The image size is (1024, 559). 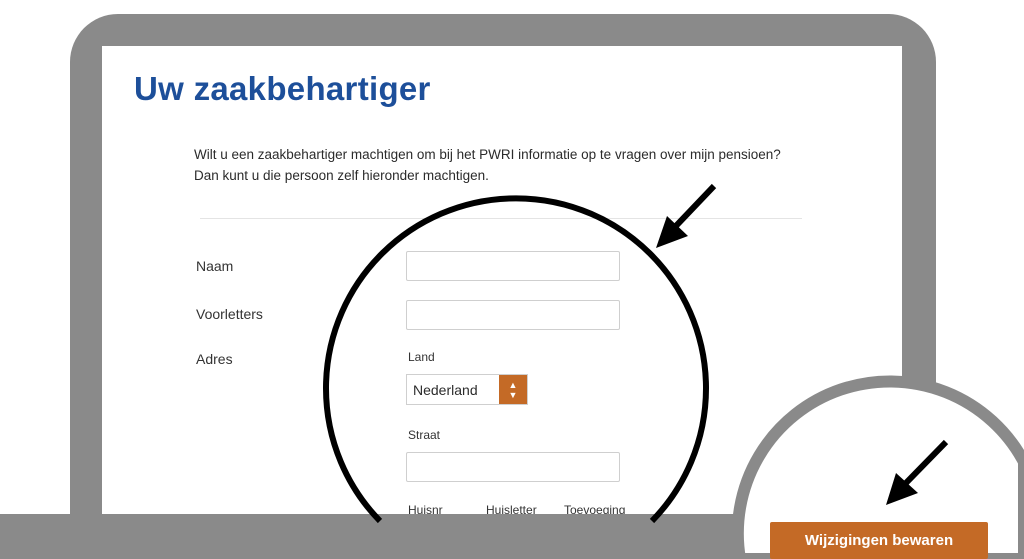 What do you see at coordinates (686, 215) in the screenshot?
I see `arrow-icon` at bounding box center [686, 215].